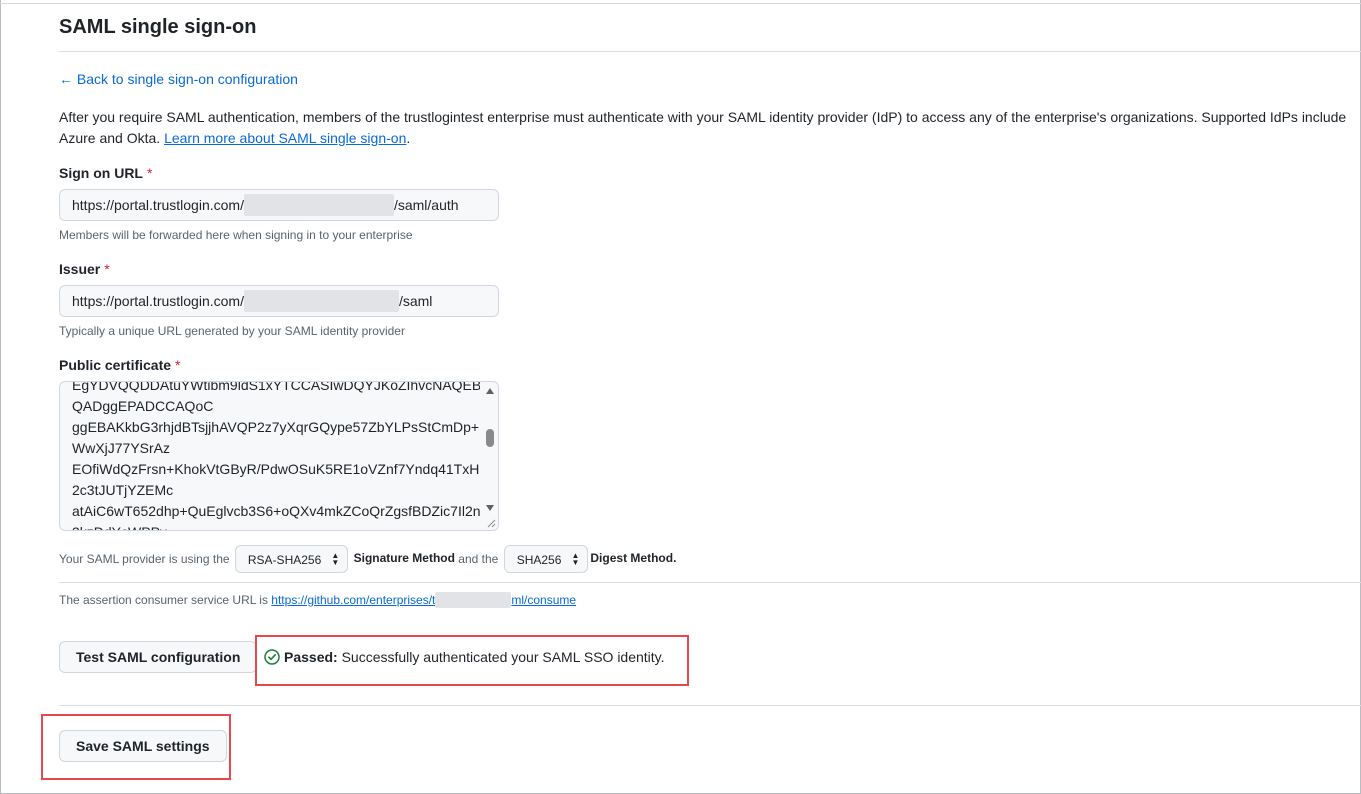  I want to click on signature-method-select: RSA-SHA256 ▲ ▼, so click(291, 559).